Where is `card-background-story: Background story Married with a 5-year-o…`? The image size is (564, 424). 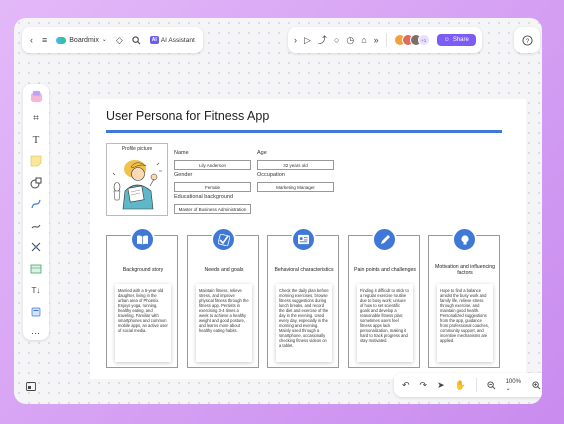 card-background-story: Background story Married with a 5-year-o… is located at coordinates (142, 297).